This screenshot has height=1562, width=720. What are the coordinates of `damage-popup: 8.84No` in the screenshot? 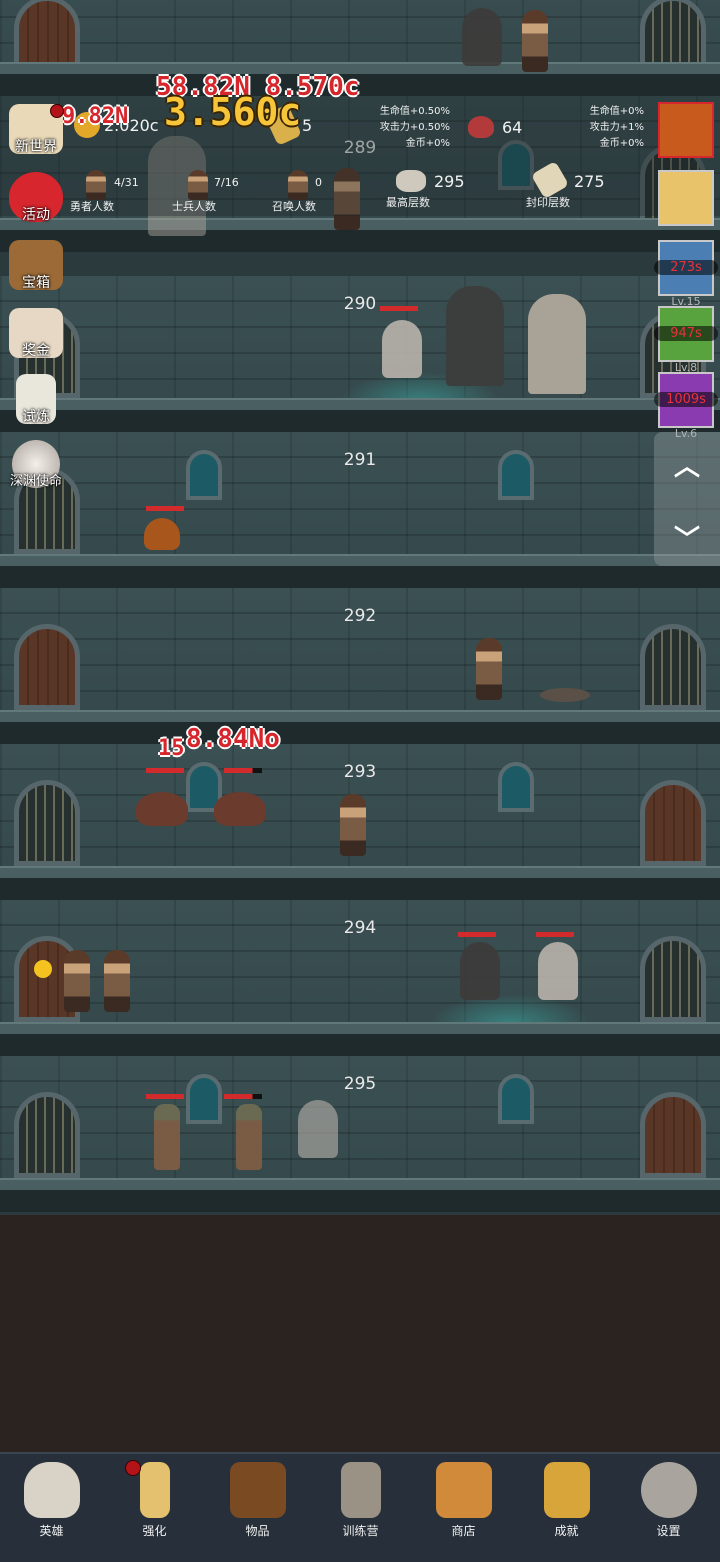 It's located at (233, 739).